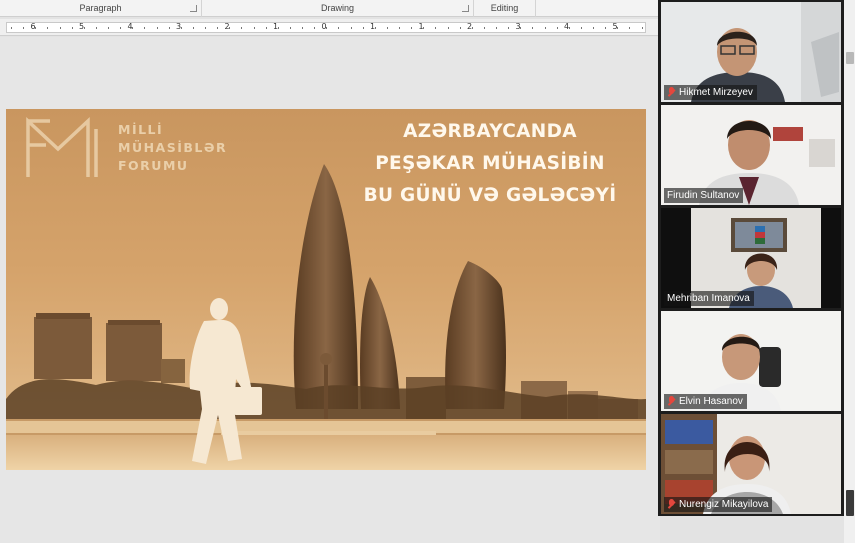 The width and height of the screenshot is (855, 543). I want to click on slide-title-line: BU GÜNÜ VƏ GƏLƏCƏYİ, so click(490, 195).